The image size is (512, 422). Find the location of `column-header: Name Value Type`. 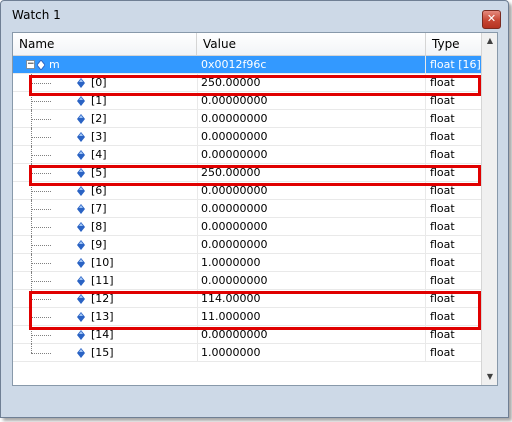

column-header: Name Value Type is located at coordinates (247, 44).